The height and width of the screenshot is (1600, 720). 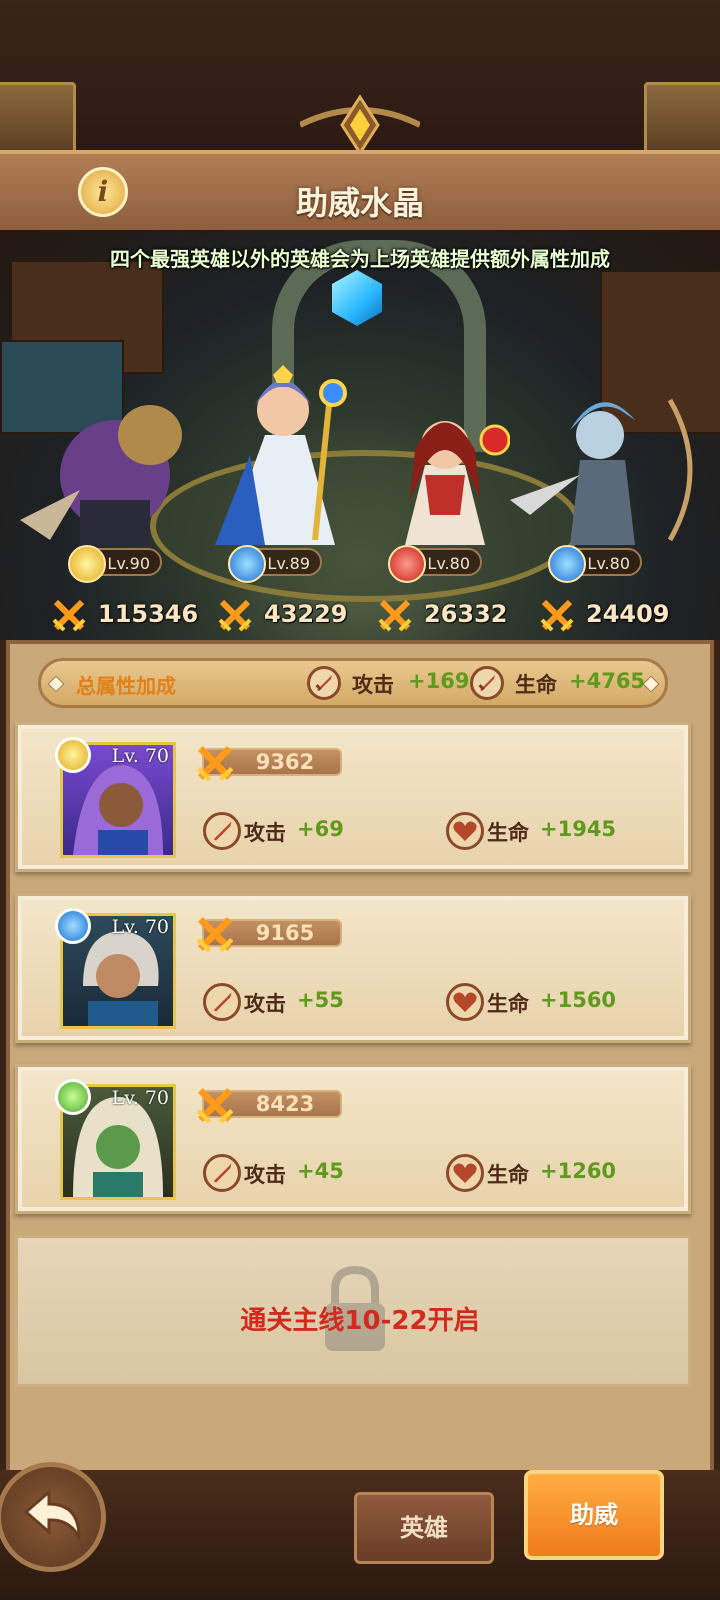 I want to click on slot-hp-value: +1560, so click(x=578, y=1000).